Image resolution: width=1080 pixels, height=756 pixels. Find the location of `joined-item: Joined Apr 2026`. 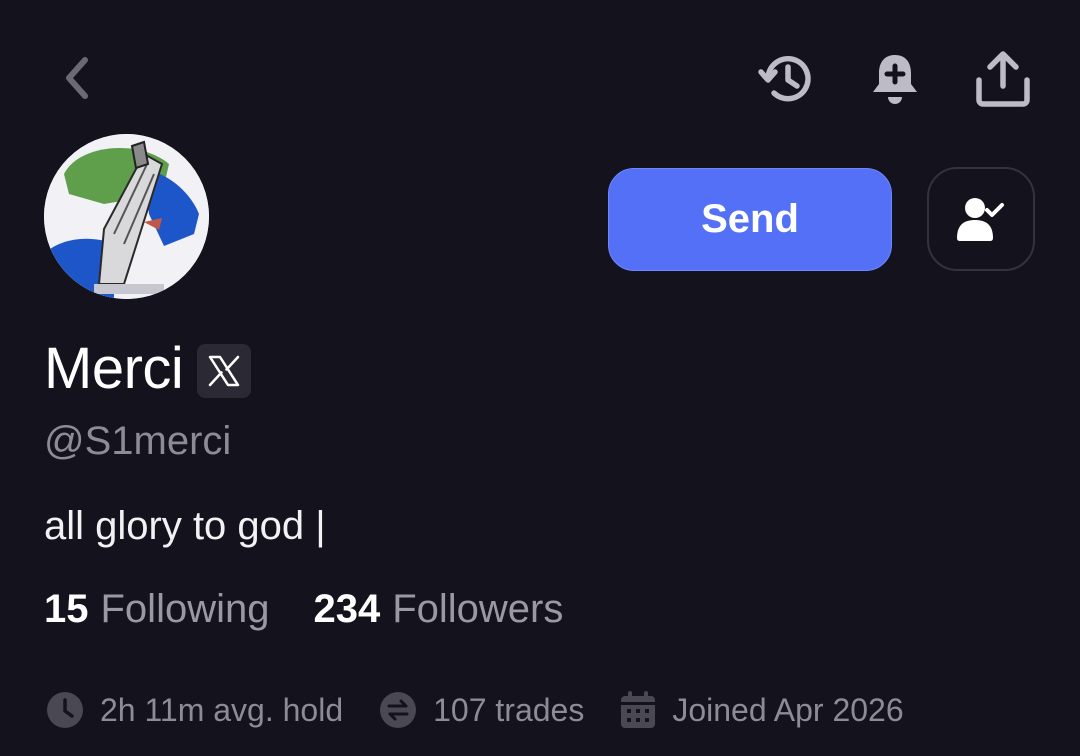

joined-item: Joined Apr 2026 is located at coordinates (762, 710).